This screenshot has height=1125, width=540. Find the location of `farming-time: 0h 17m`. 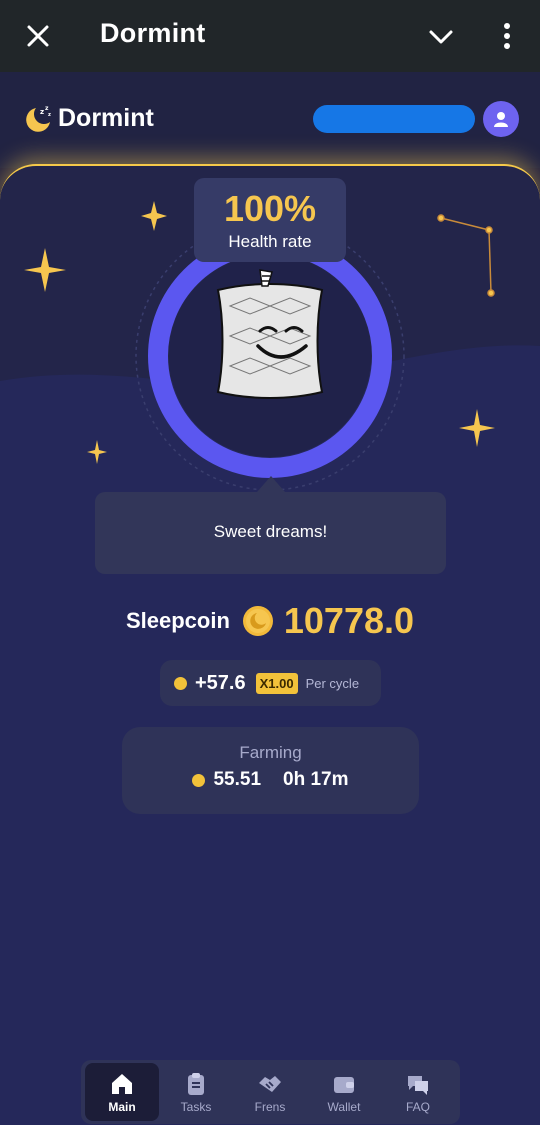

farming-time: 0h 17m is located at coordinates (316, 779).